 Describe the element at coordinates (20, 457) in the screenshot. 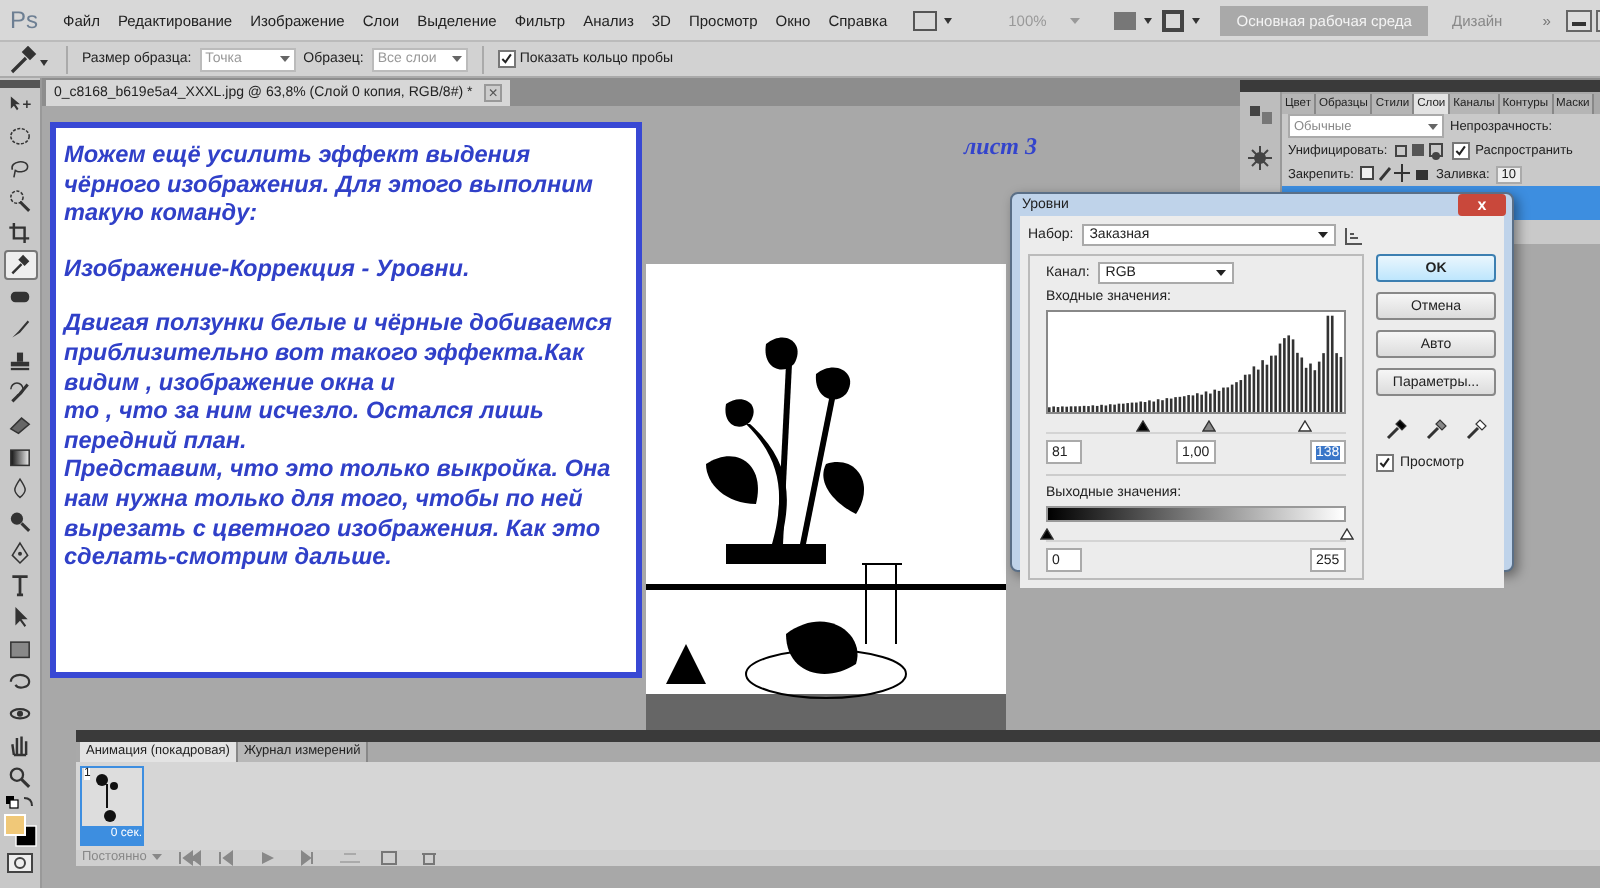

I see `gradient-tool-icon` at that location.